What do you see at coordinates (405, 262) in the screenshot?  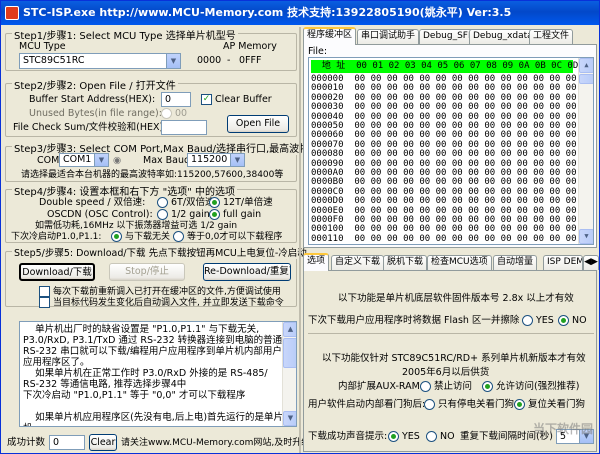 I see `tab-offline-download: 脱机下载` at bounding box center [405, 262].